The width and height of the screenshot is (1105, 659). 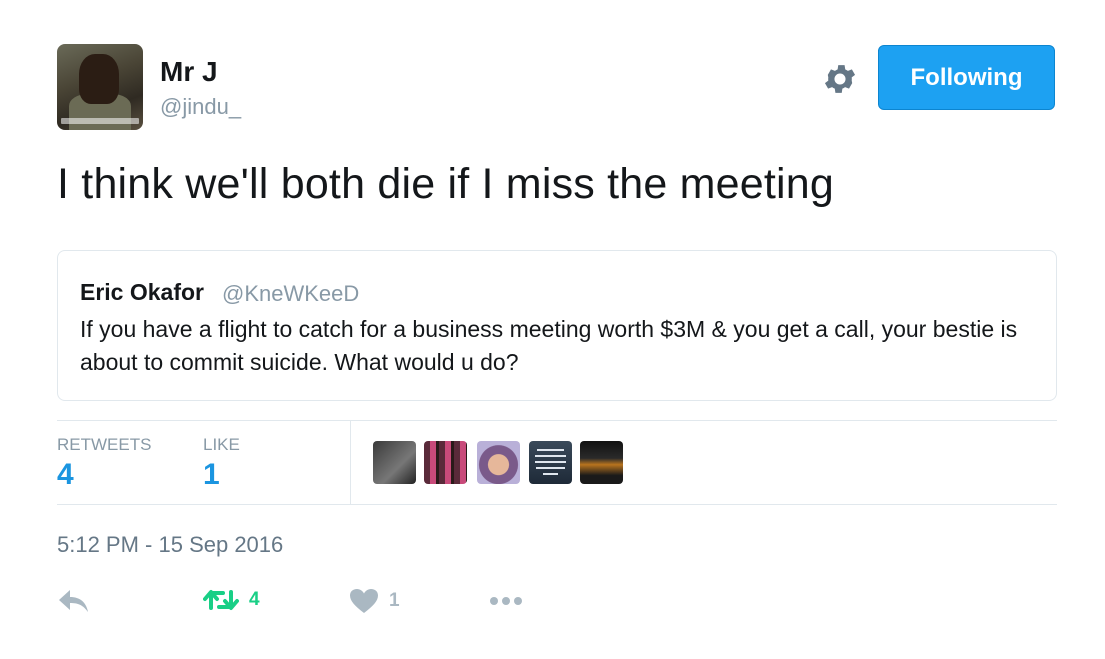 I want to click on gear-icon, so click(x=840, y=79).